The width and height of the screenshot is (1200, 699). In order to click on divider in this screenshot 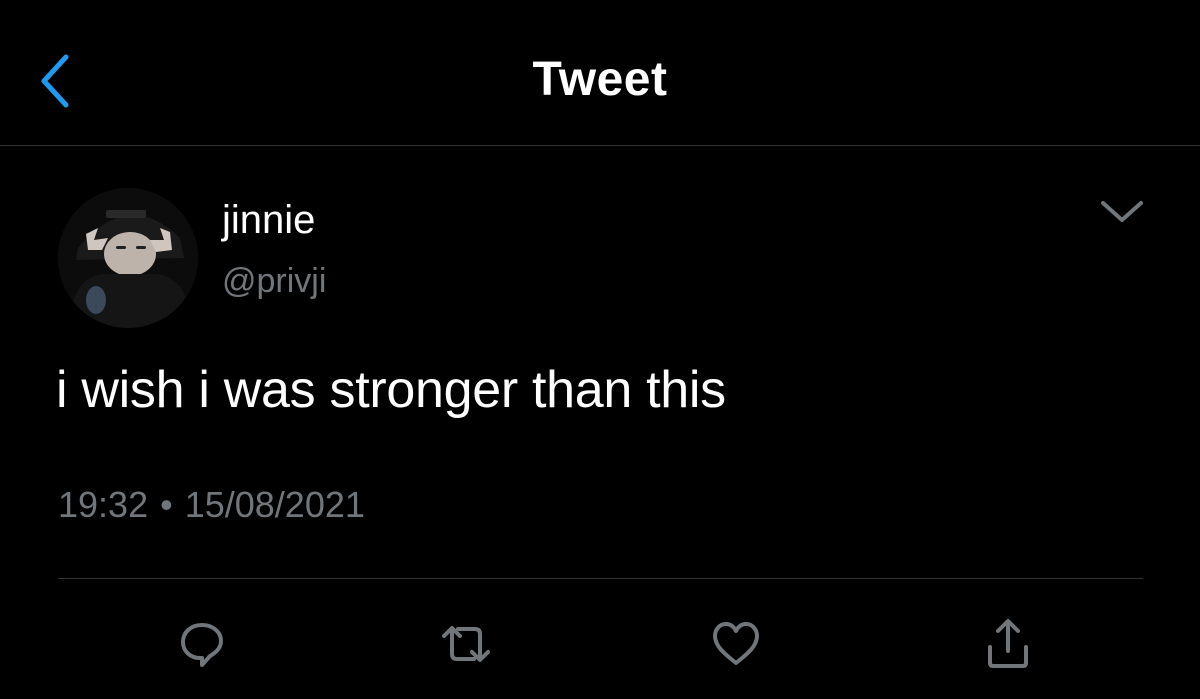, I will do `click(600, 578)`.